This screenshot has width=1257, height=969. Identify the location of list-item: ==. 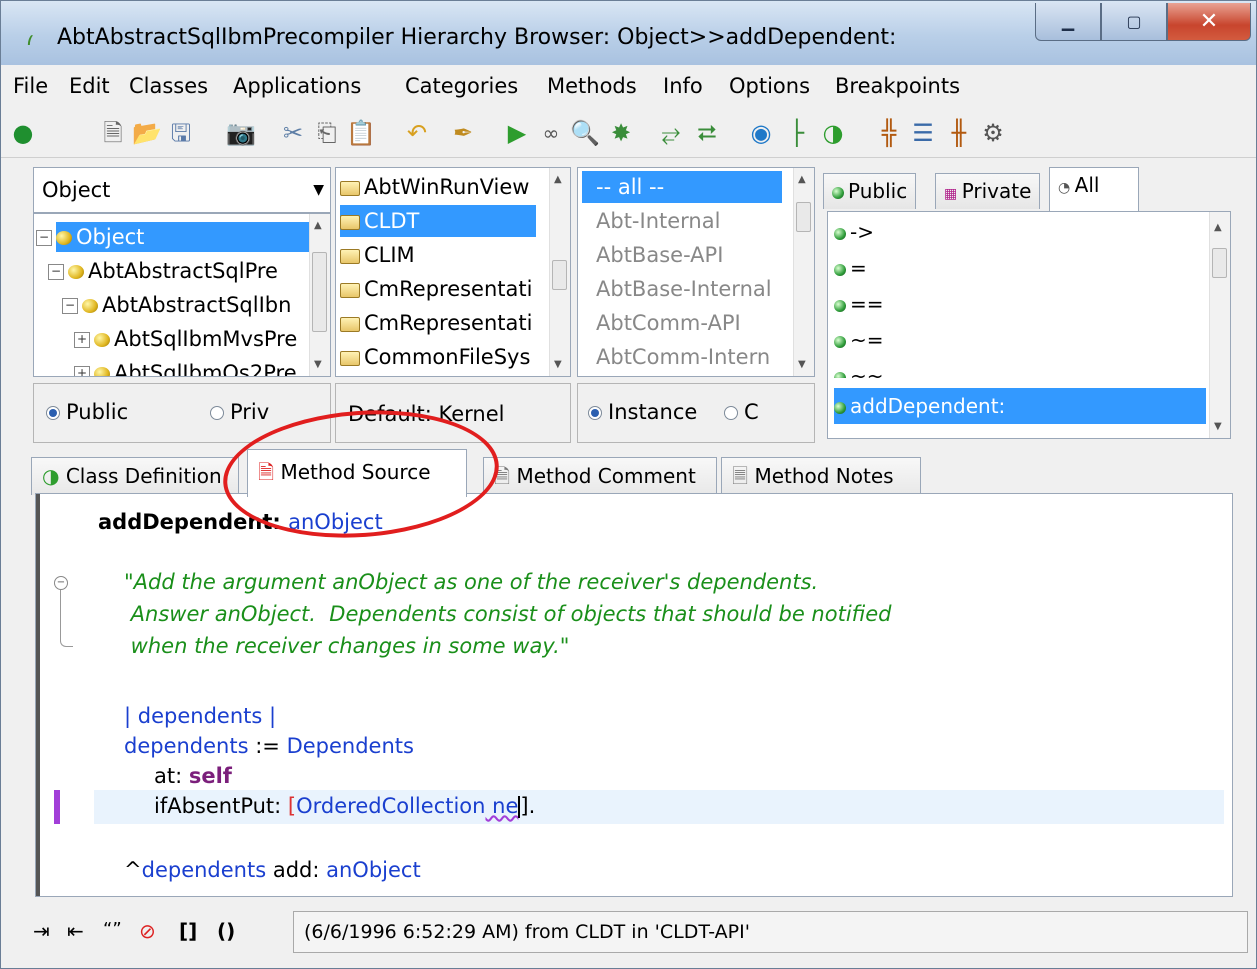
(1020, 304).